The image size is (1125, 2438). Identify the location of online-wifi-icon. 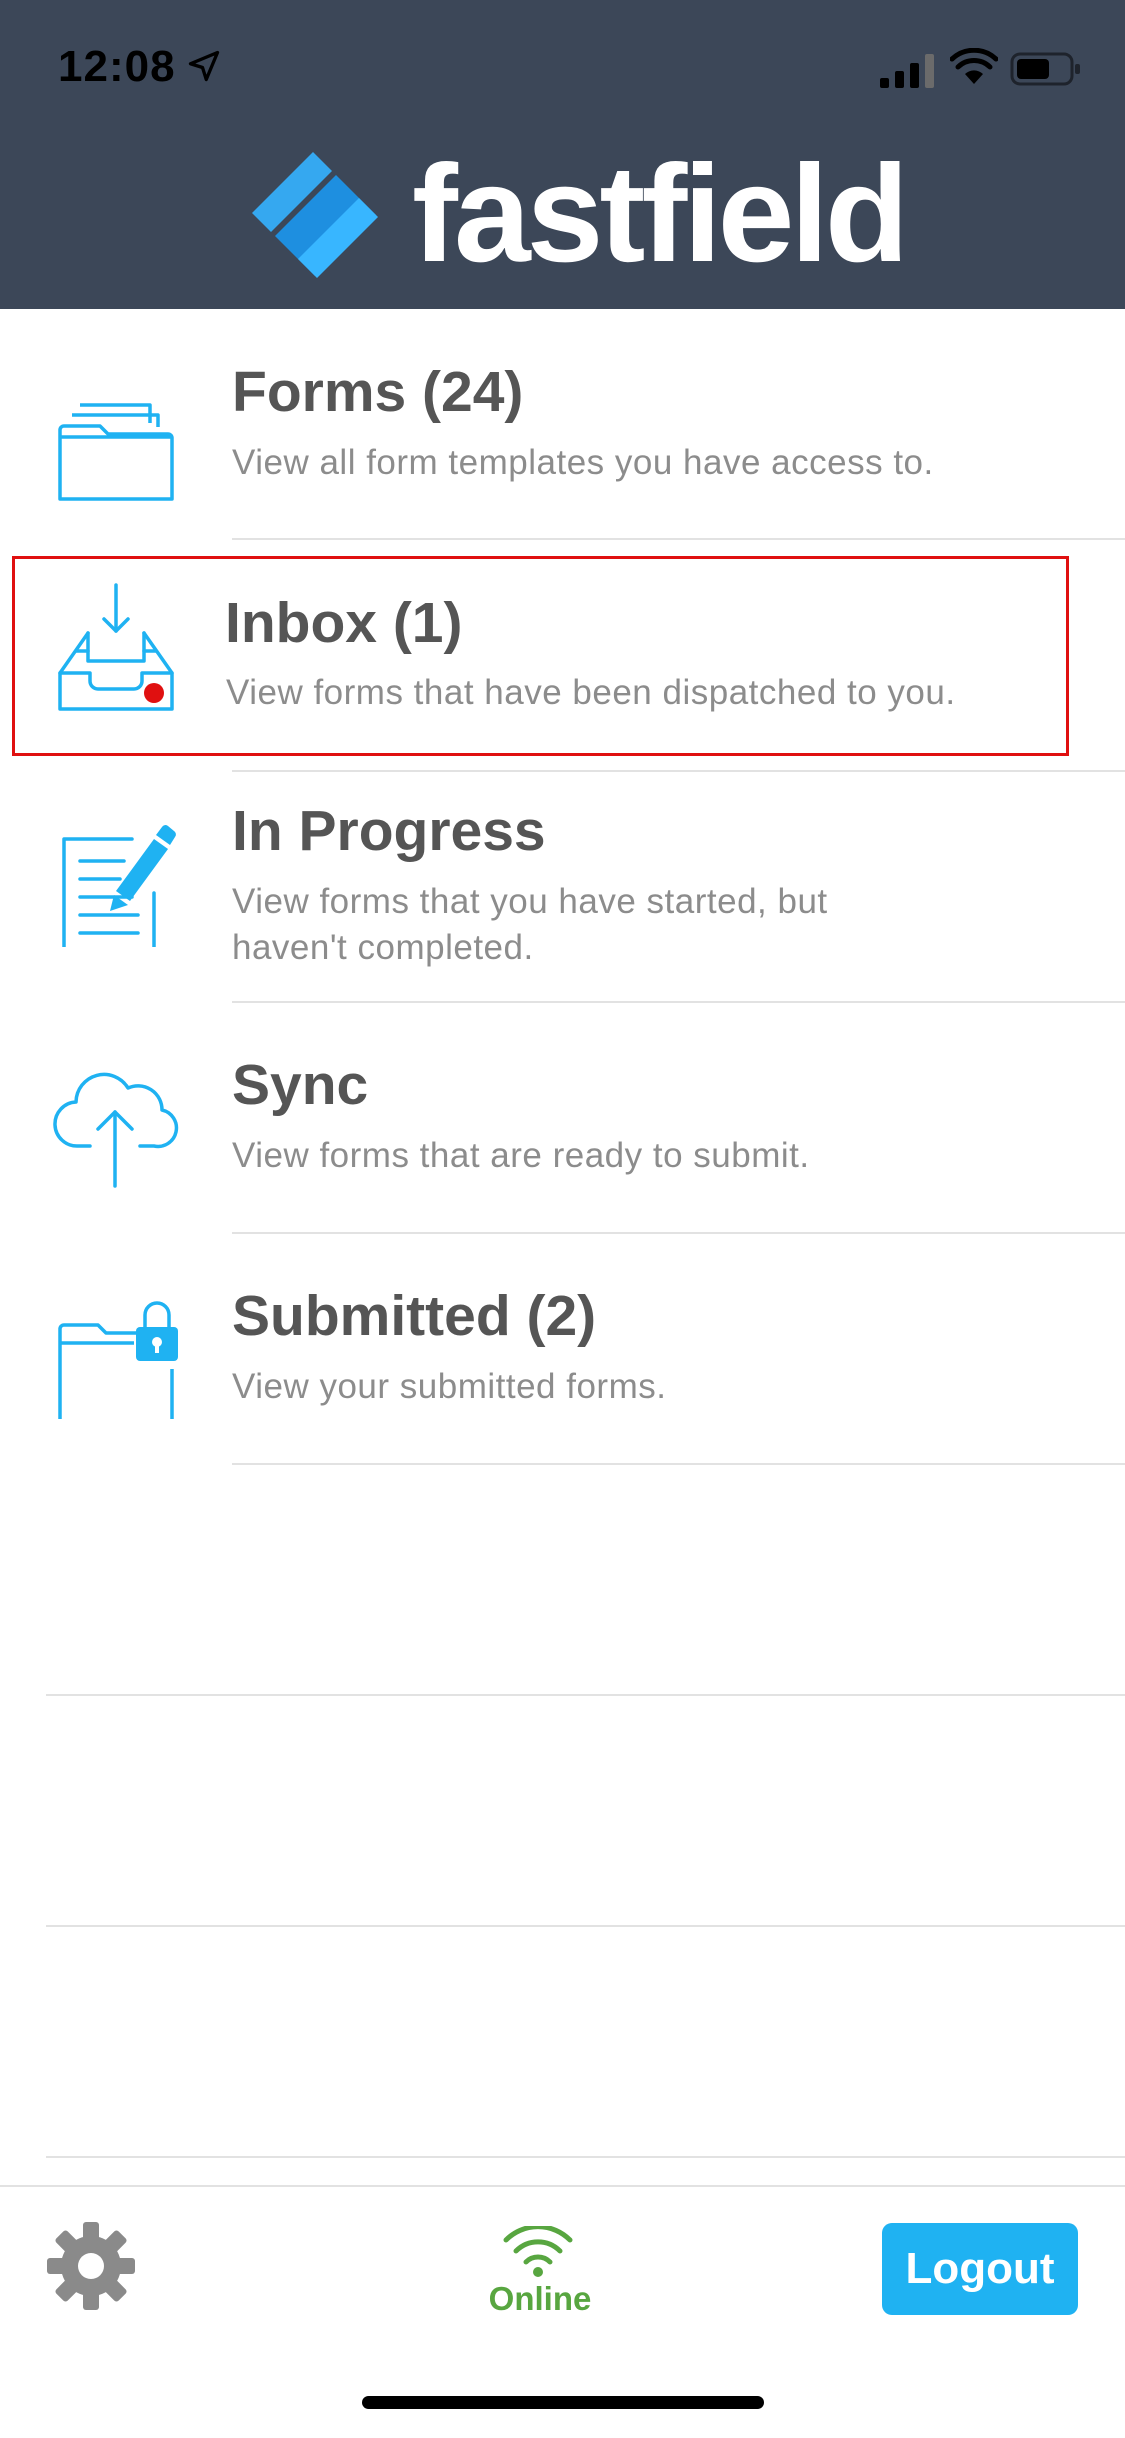
(538, 2251).